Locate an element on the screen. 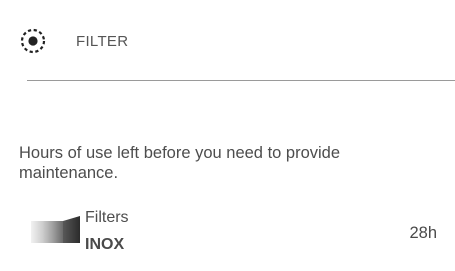 This screenshot has width=455, height=271. divider is located at coordinates (241, 80).